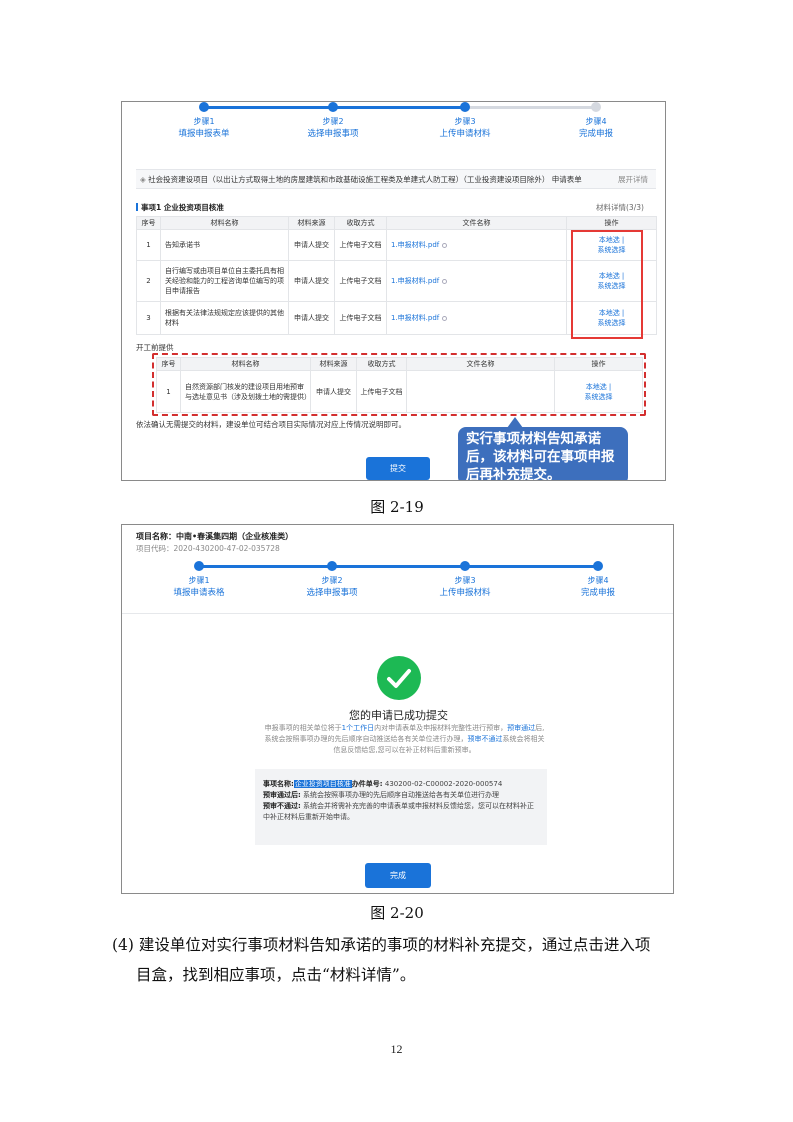 The height and width of the screenshot is (1122, 793). I want to click on col-header: 文件名称, so click(476, 223).